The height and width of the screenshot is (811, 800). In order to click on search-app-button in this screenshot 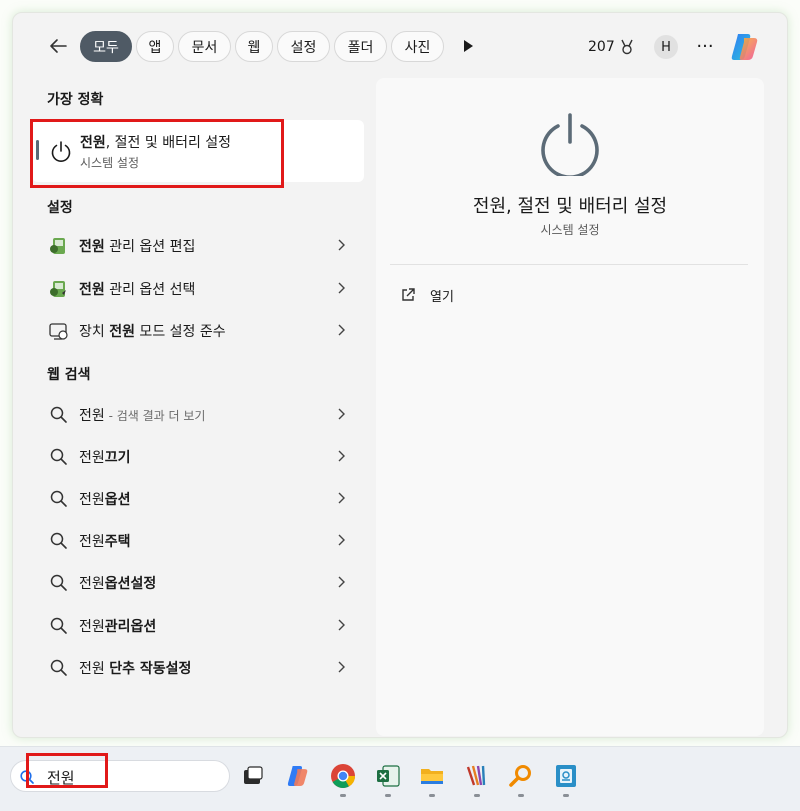, I will do `click(521, 776)`.